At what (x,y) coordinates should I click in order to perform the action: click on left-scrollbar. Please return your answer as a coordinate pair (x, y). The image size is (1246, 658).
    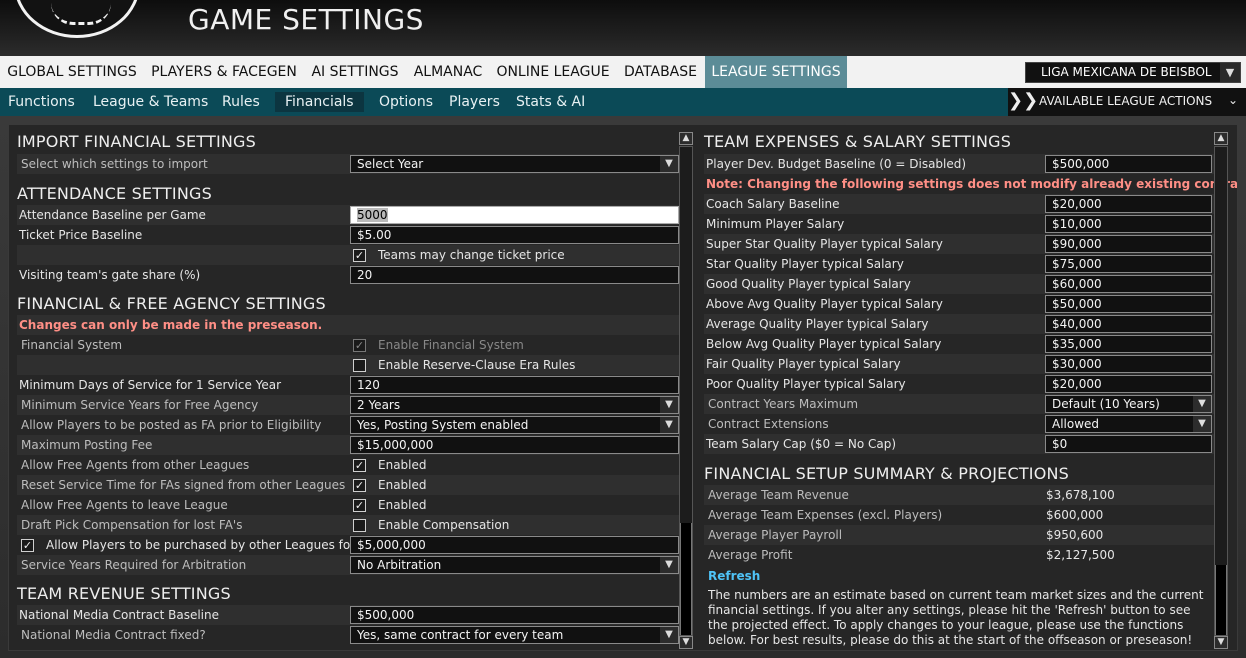
    Looking at the image, I should click on (686, 391).